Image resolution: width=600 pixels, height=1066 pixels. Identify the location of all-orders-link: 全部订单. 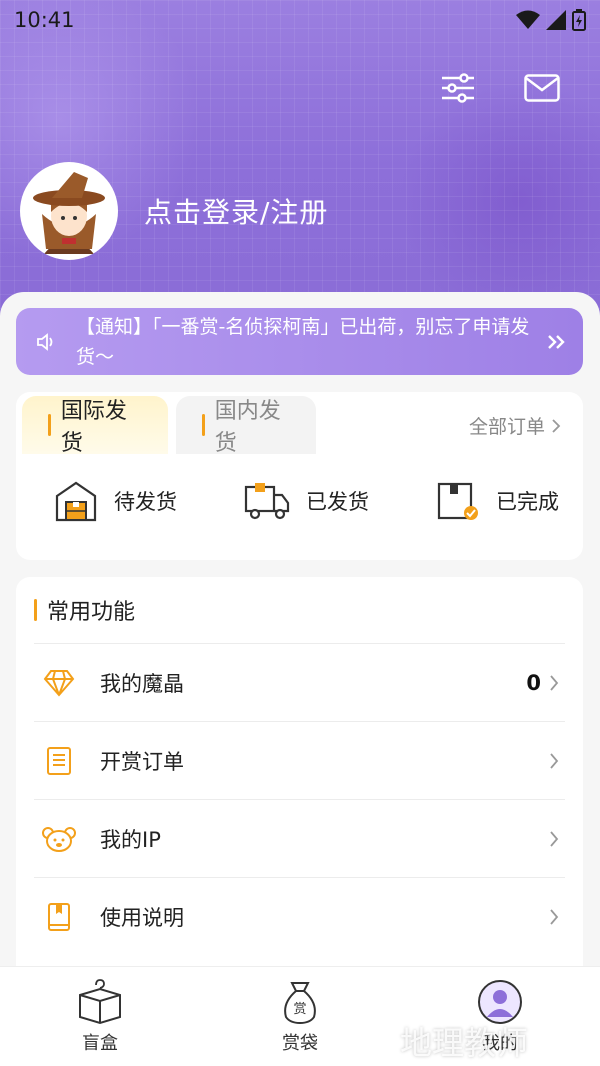
(515, 425).